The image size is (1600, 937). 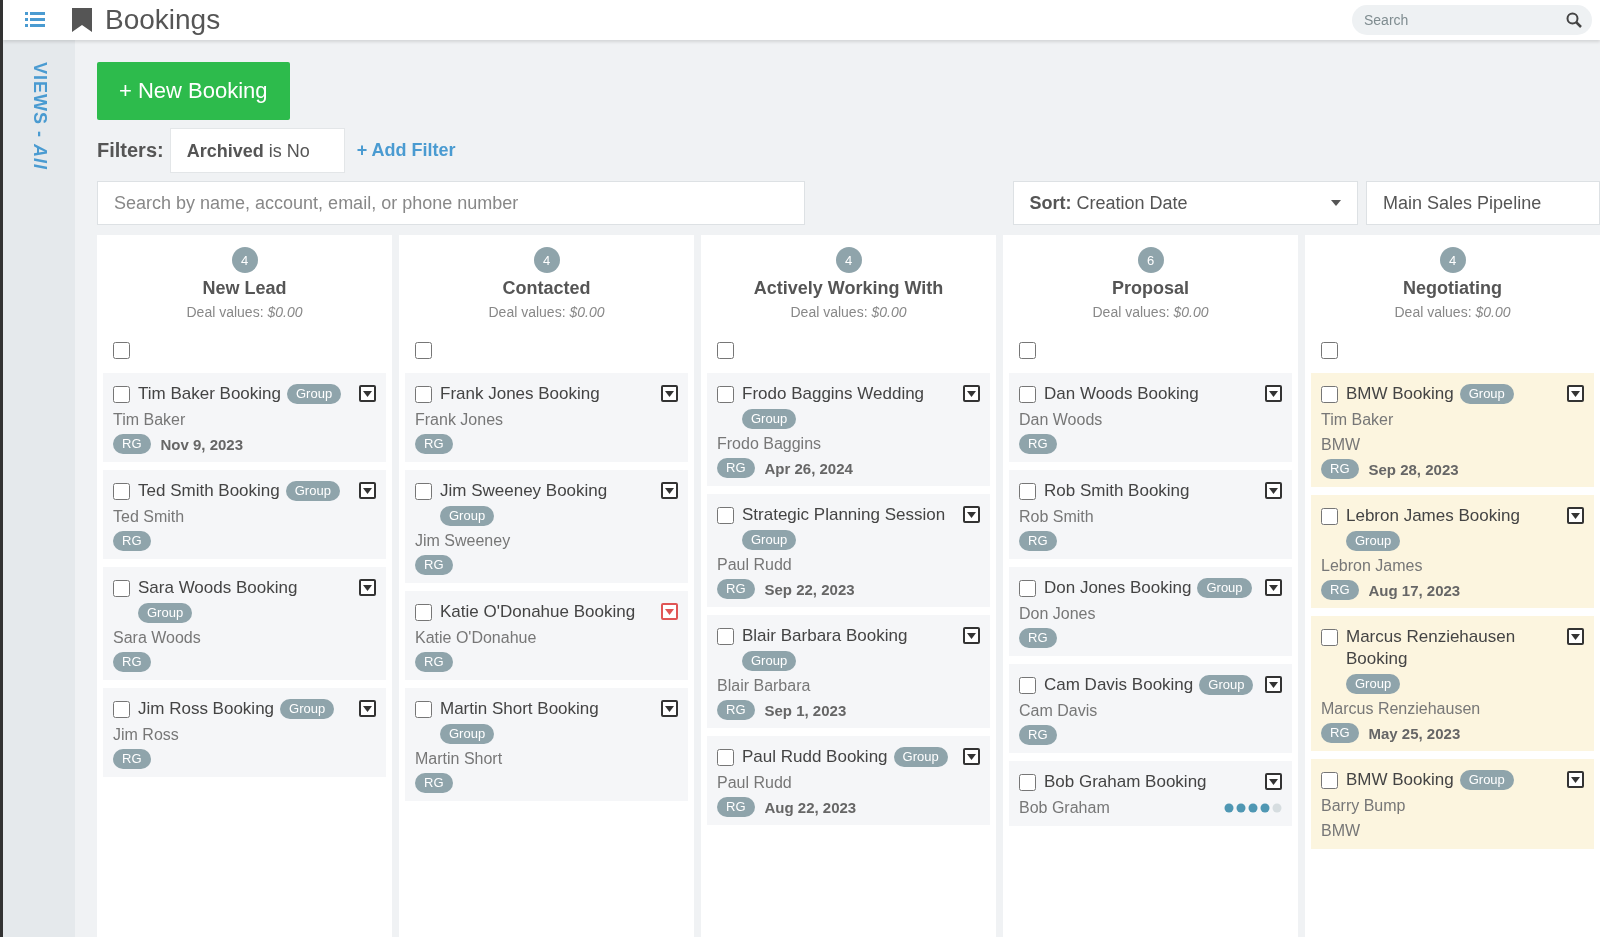 I want to click on booking-title: Frank Jones Booking, so click(x=520, y=394).